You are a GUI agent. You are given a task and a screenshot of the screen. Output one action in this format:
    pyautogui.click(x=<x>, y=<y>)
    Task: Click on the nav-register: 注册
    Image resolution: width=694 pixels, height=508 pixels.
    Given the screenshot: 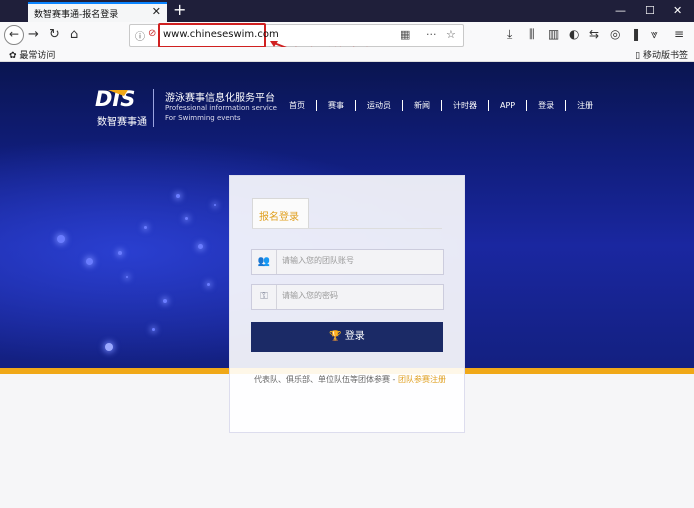 What is the action you would take?
    pyautogui.click(x=585, y=105)
    